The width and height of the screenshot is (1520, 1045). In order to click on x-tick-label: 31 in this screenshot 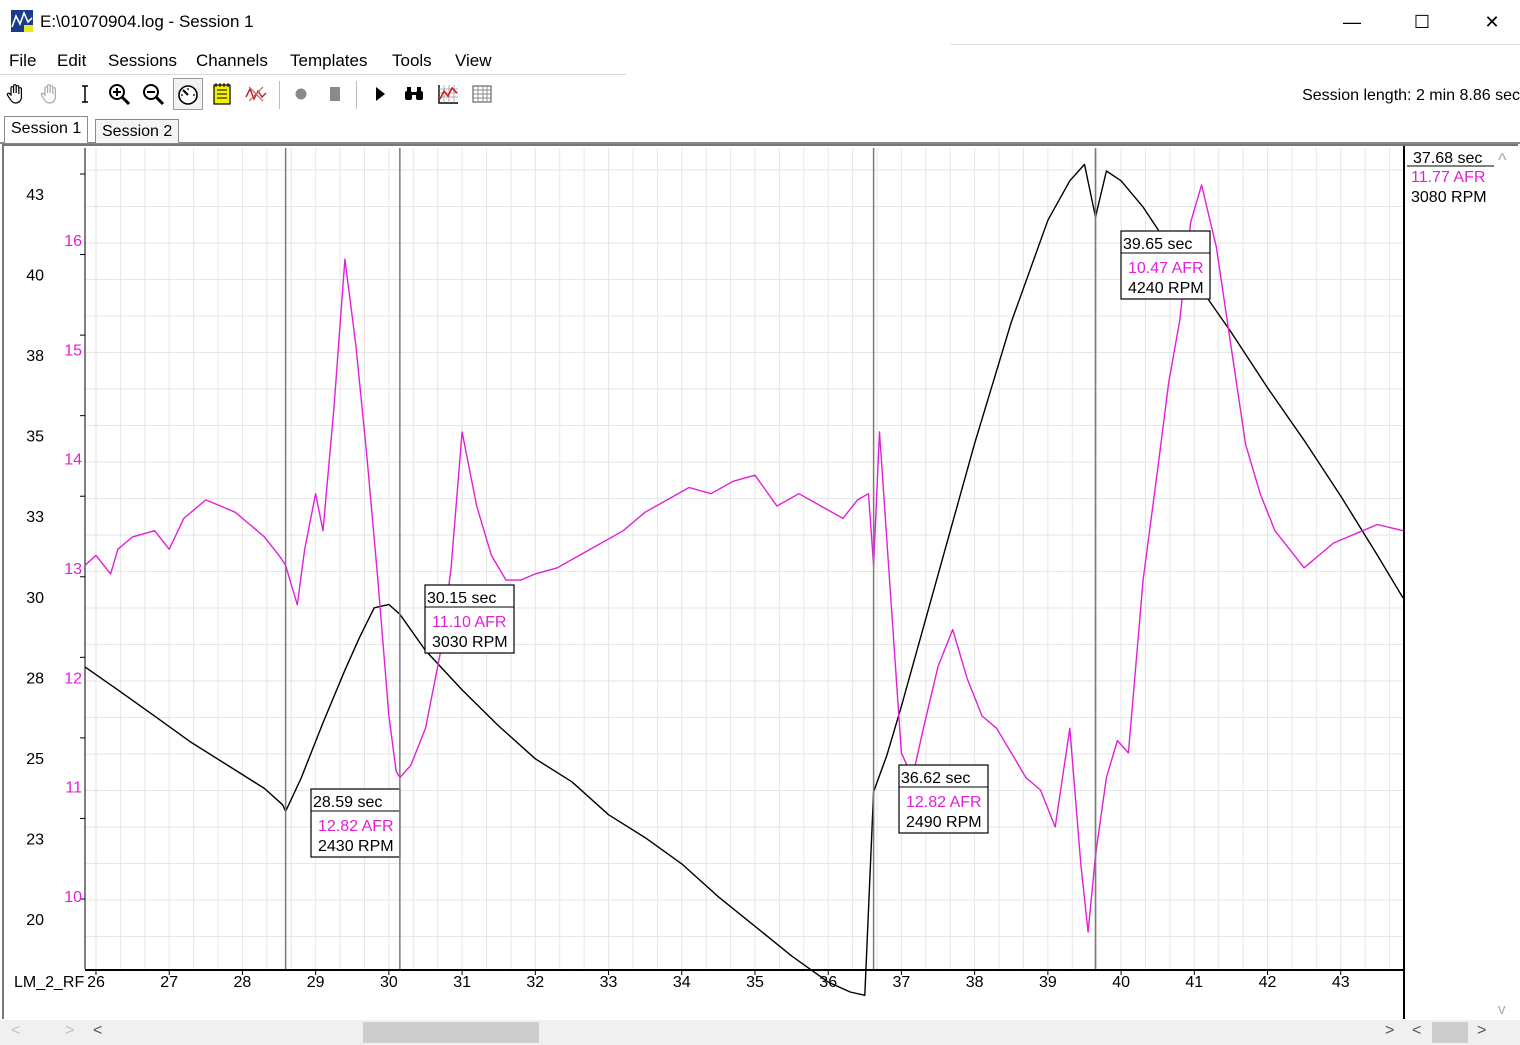, I will do `click(462, 982)`.